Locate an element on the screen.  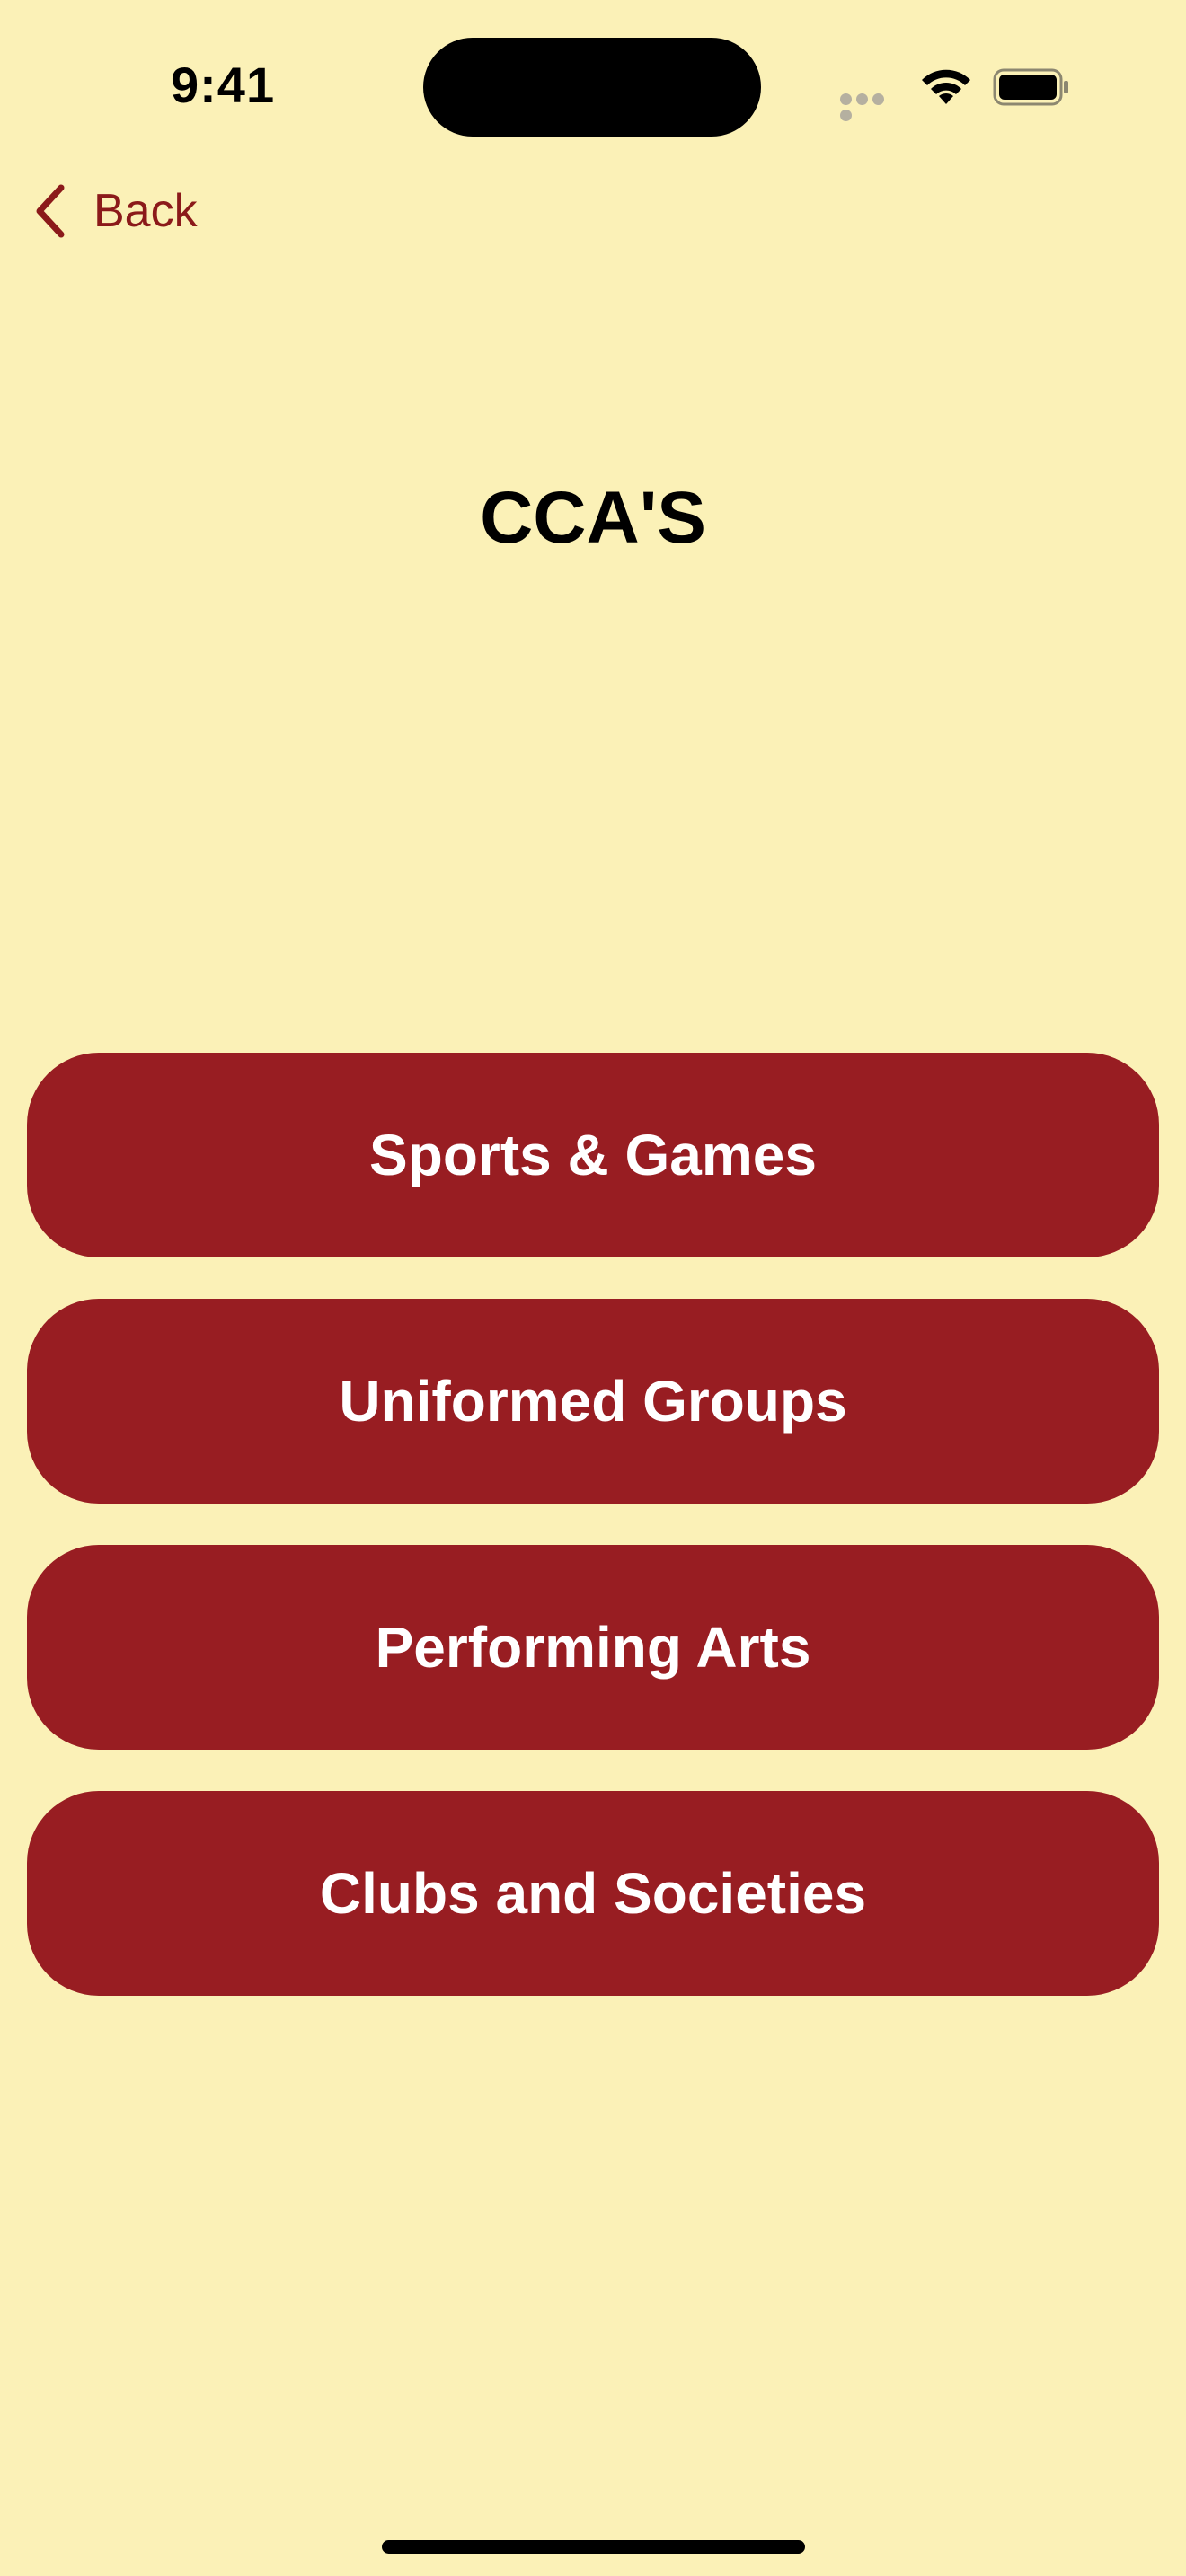
performing-arts-button: Performing Arts is located at coordinates (593, 1647).